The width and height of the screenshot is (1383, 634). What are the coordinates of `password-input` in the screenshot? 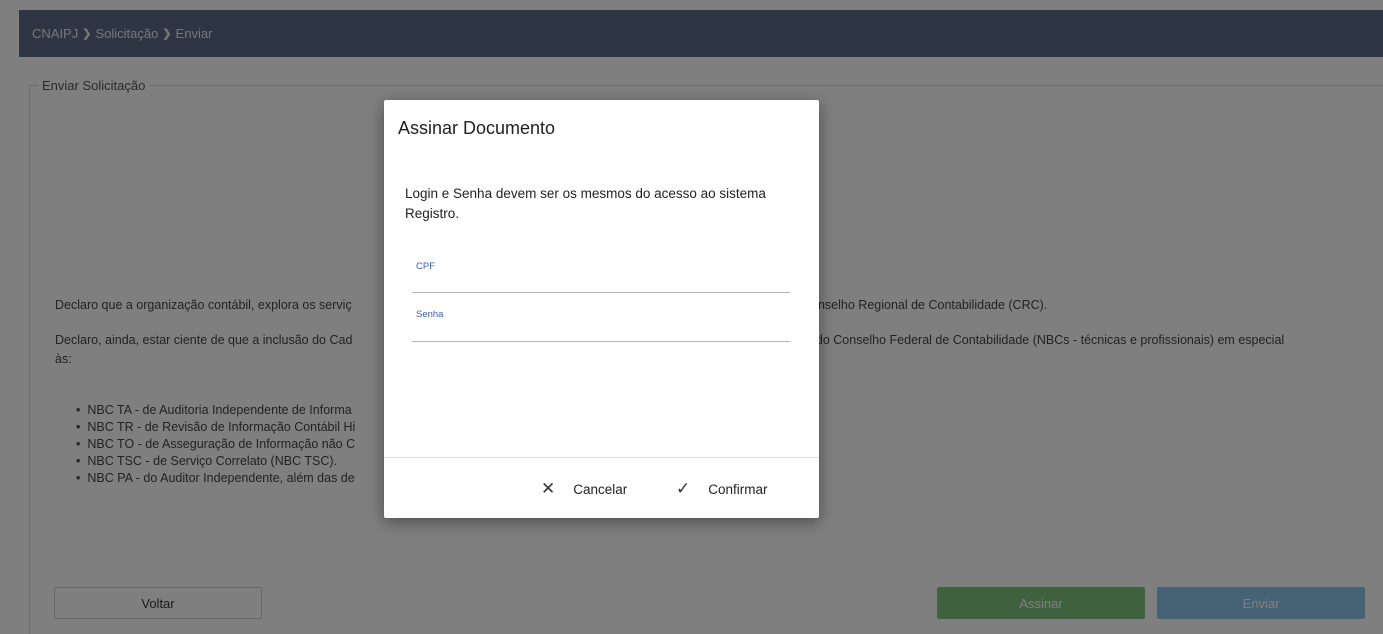 It's located at (601, 330).